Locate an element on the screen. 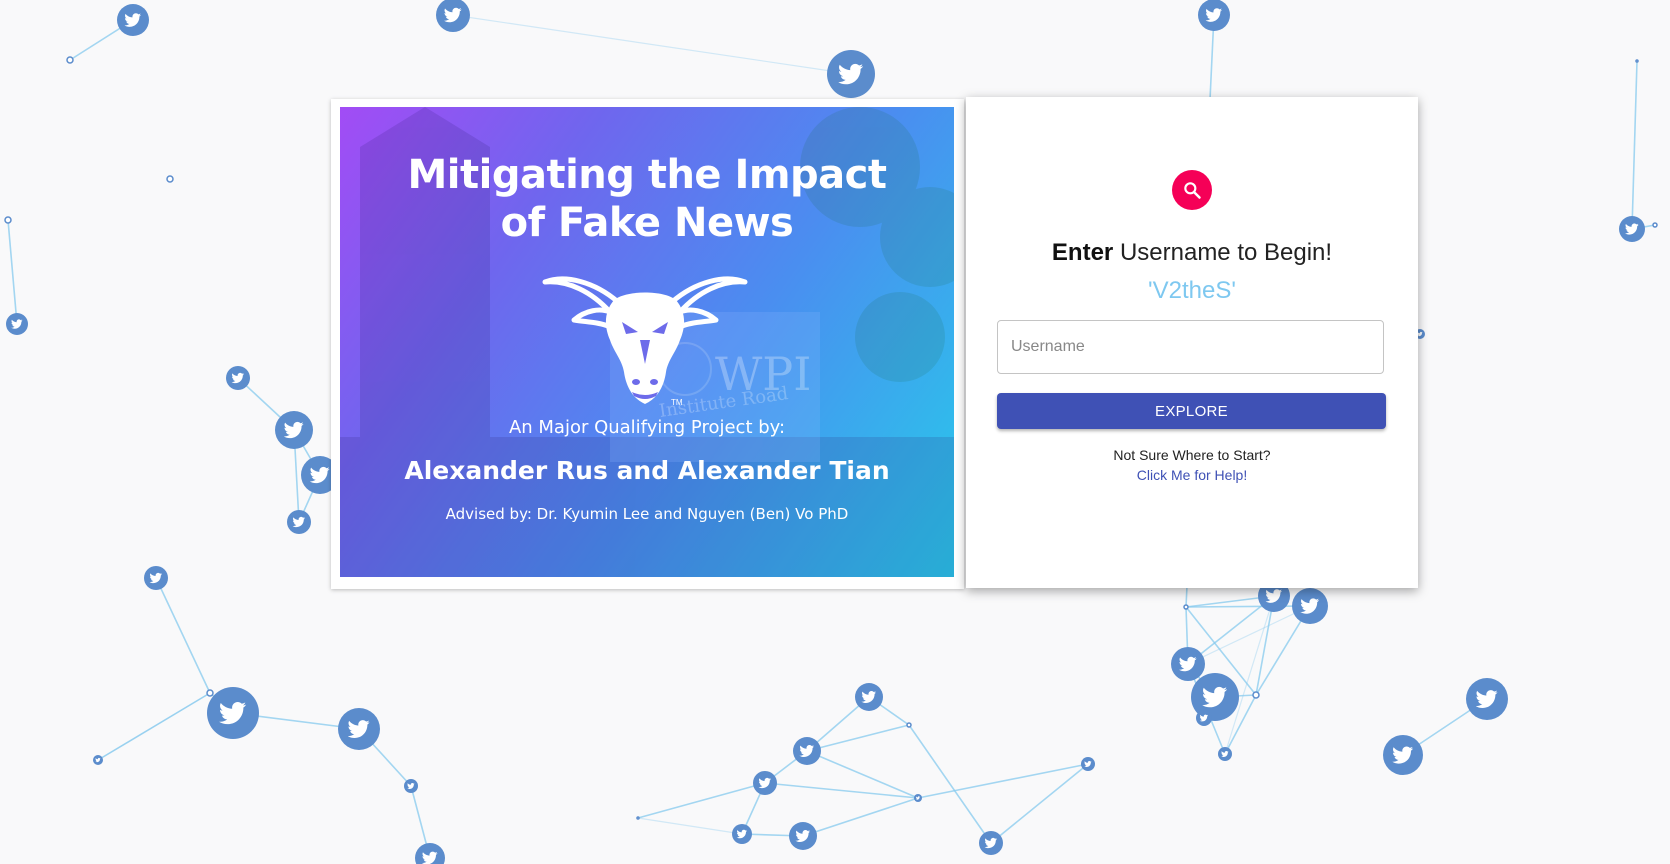  goat-logo-icon is located at coordinates (645, 340).